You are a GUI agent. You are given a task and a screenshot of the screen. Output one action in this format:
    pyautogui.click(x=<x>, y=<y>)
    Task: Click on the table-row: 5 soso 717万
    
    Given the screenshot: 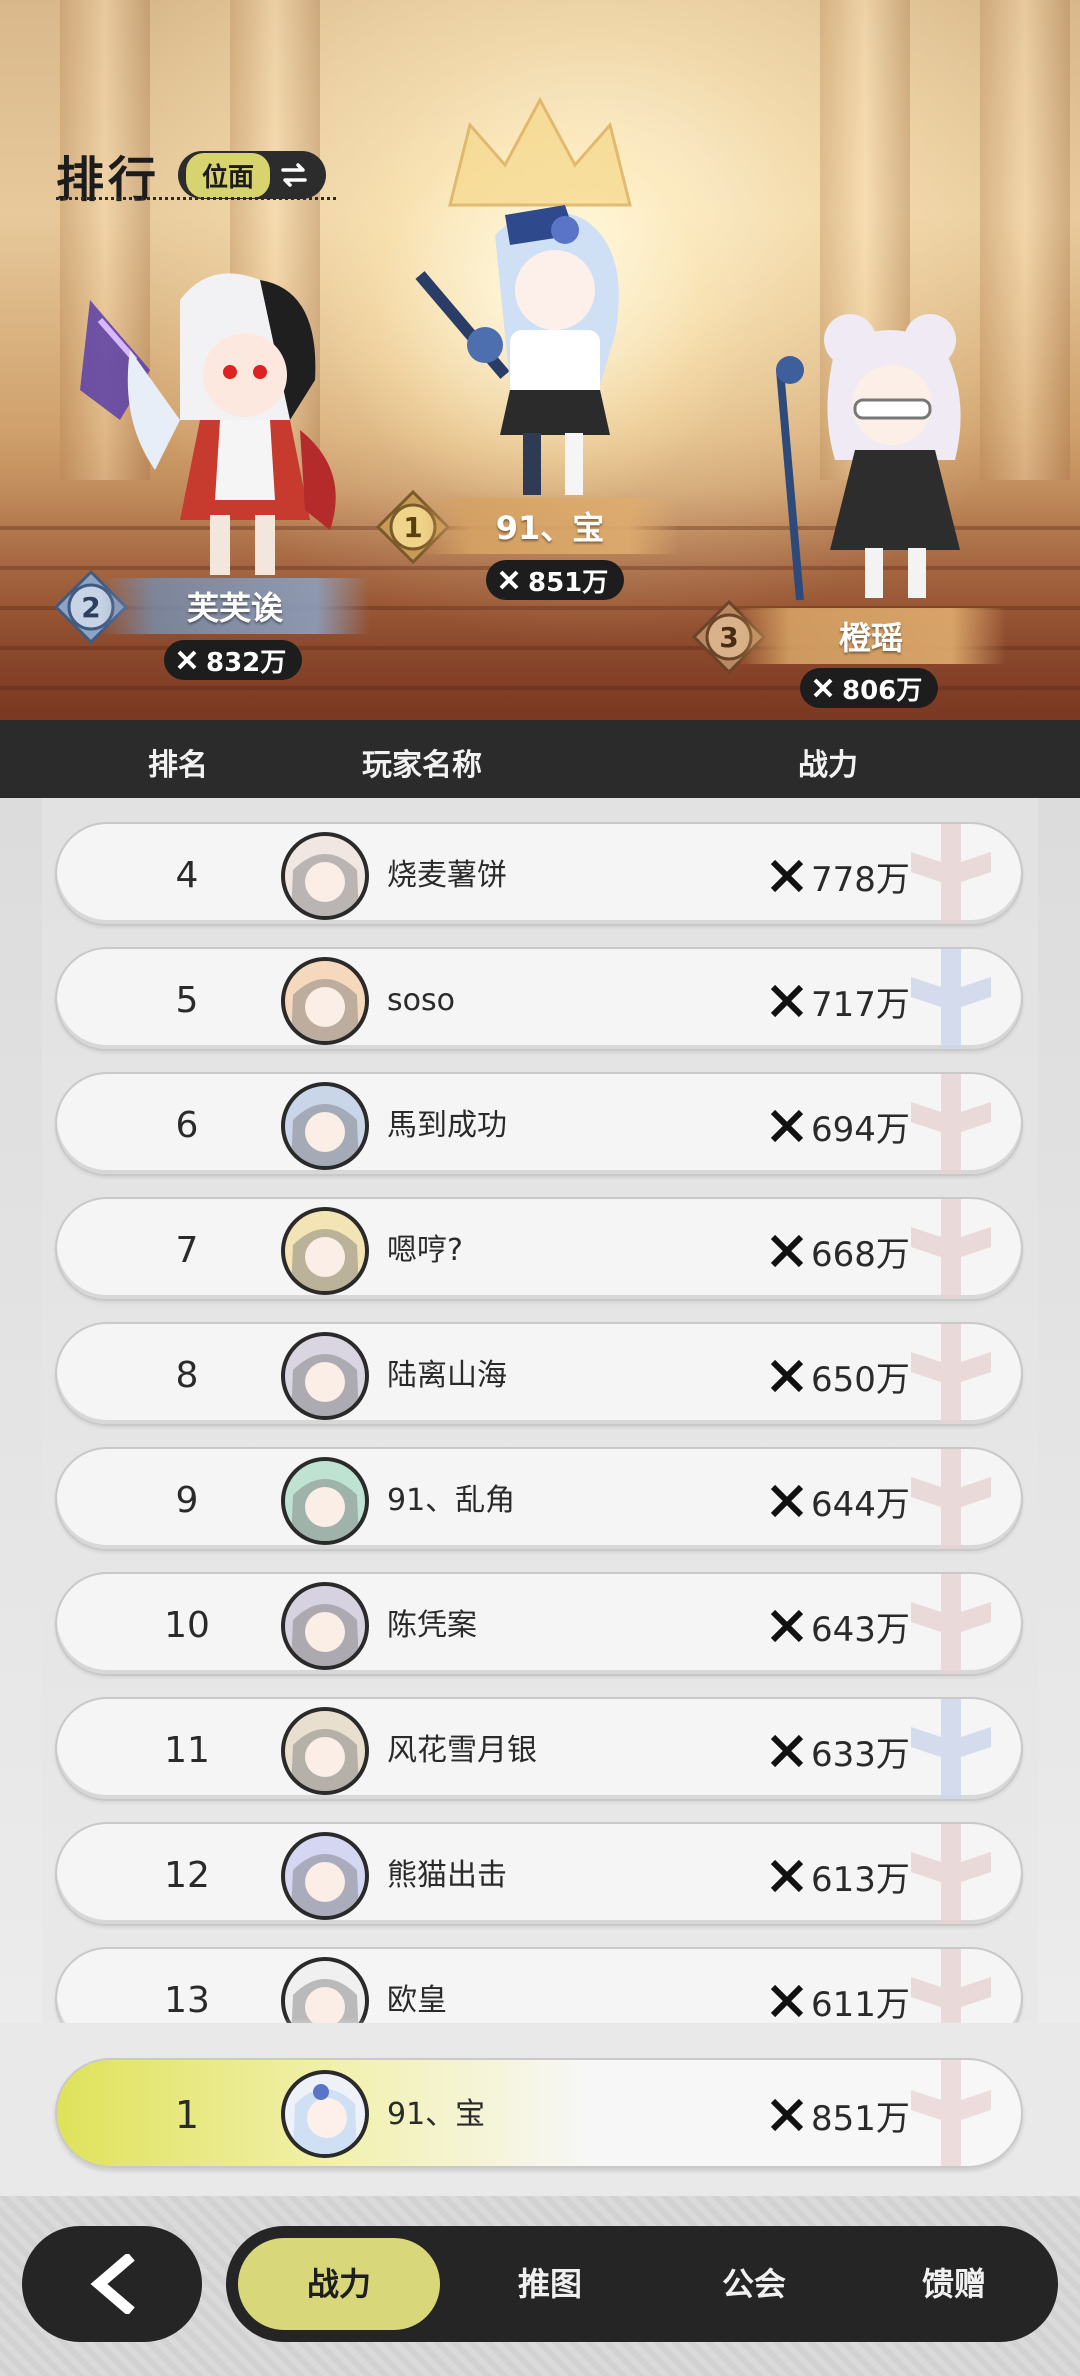 What is the action you would take?
    pyautogui.click(x=539, y=999)
    